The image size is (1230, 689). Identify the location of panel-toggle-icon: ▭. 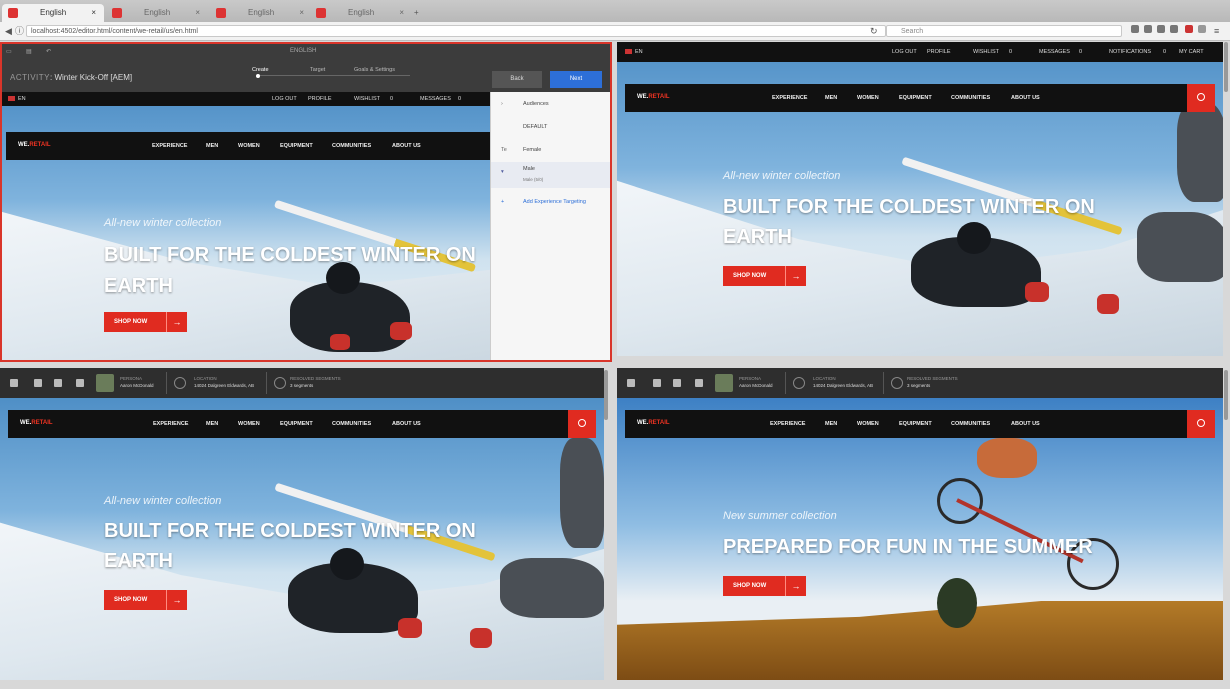
(9, 51).